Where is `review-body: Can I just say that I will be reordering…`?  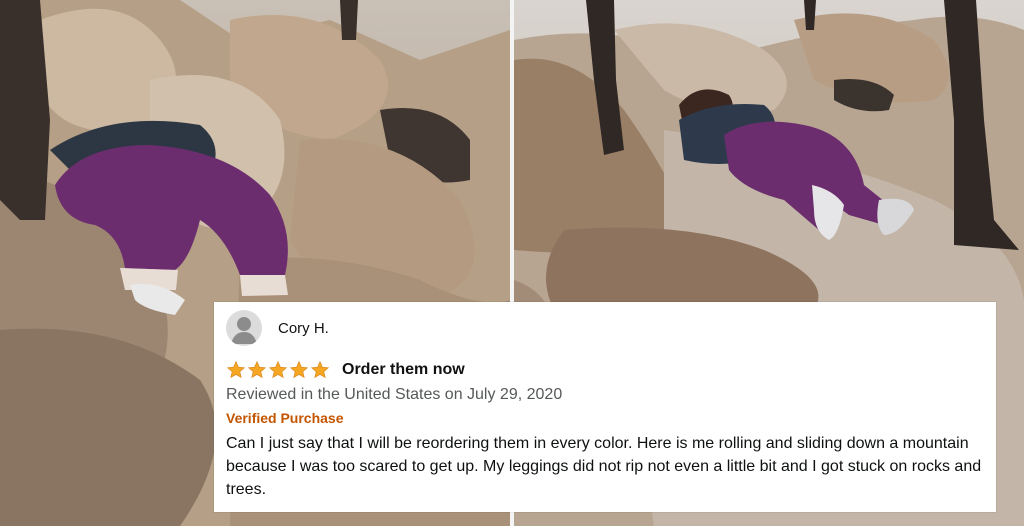 review-body: Can I just say that I will be reordering… is located at coordinates (604, 466).